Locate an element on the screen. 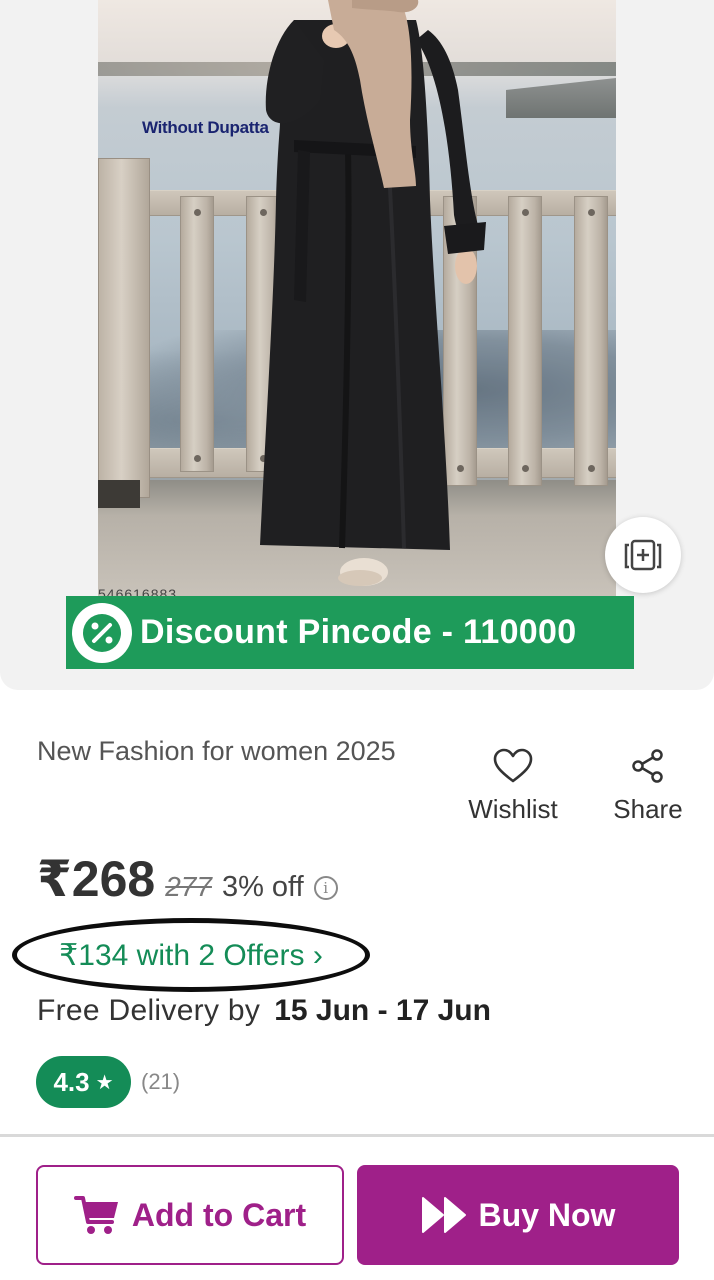 This screenshot has width=714, height=1280. buy-now-button: Buy Now is located at coordinates (518, 1215).